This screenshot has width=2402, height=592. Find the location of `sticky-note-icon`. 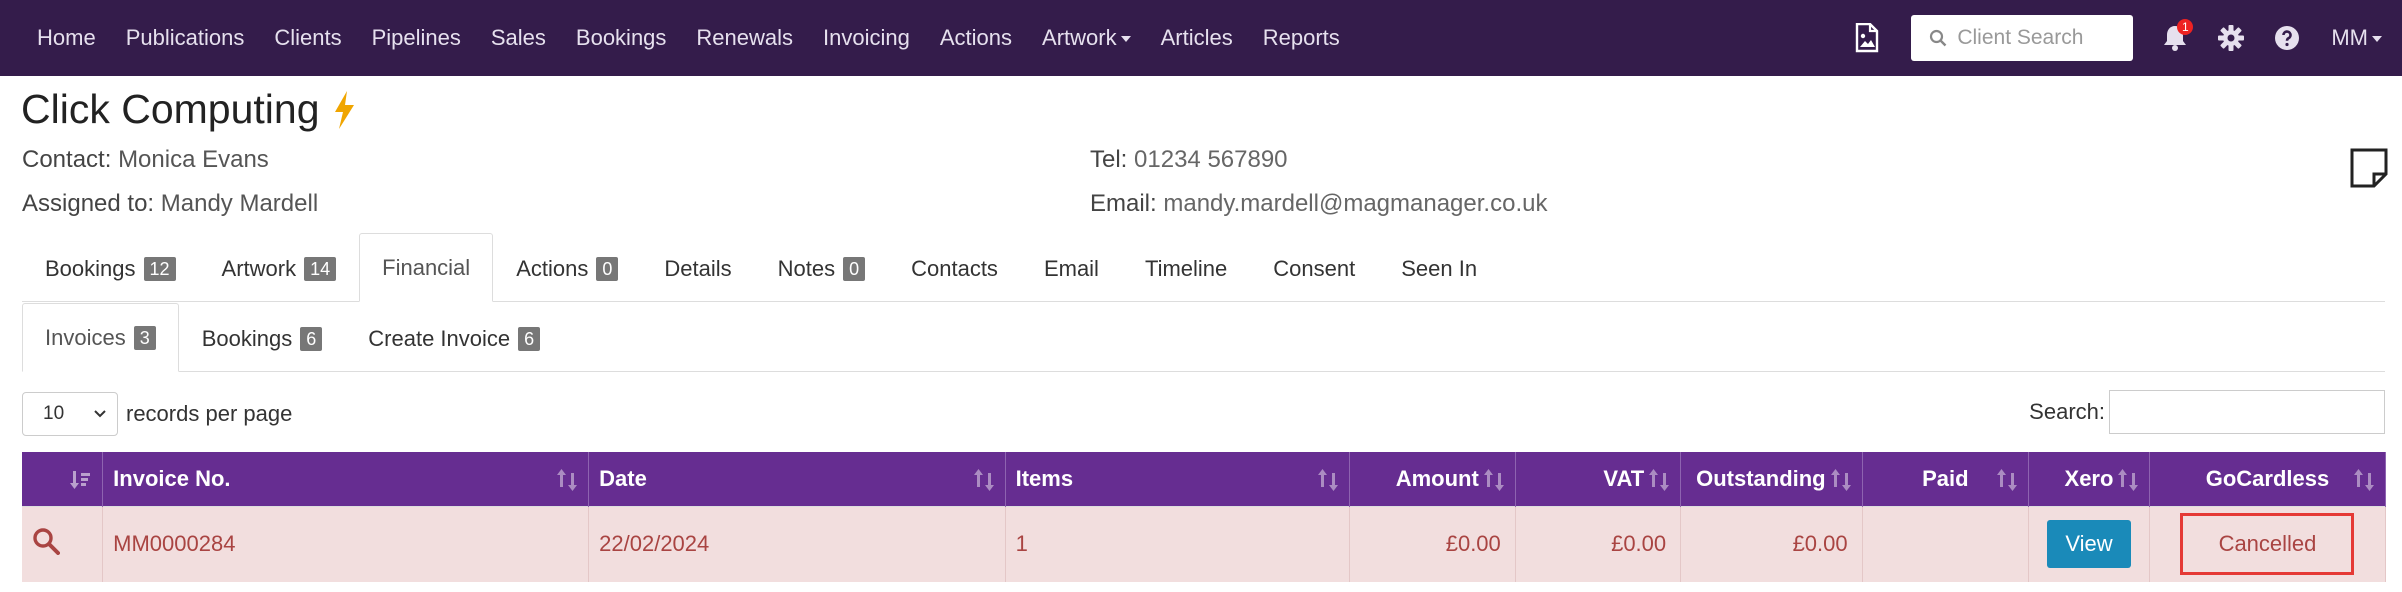

sticky-note-icon is located at coordinates (2369, 168).